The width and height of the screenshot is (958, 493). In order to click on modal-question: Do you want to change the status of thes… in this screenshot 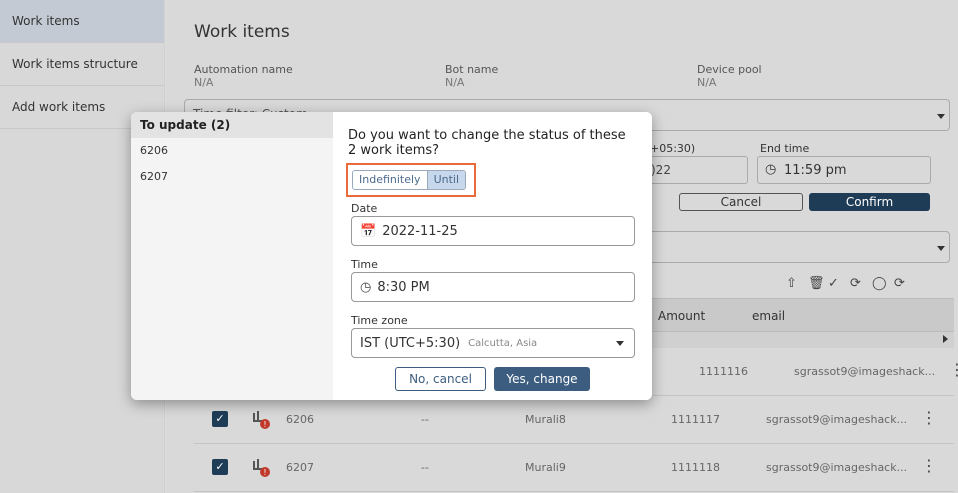, I will do `click(487, 143)`.